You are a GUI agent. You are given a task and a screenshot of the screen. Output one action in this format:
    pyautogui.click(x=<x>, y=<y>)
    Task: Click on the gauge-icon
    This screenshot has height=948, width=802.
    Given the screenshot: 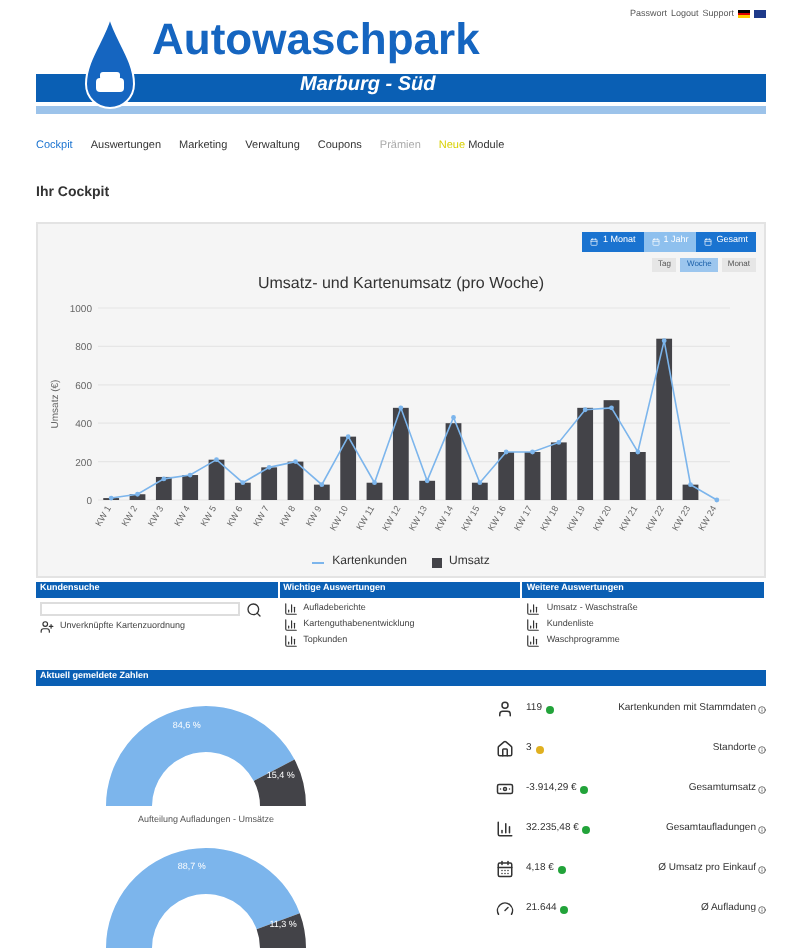 What is the action you would take?
    pyautogui.click(x=505, y=909)
    